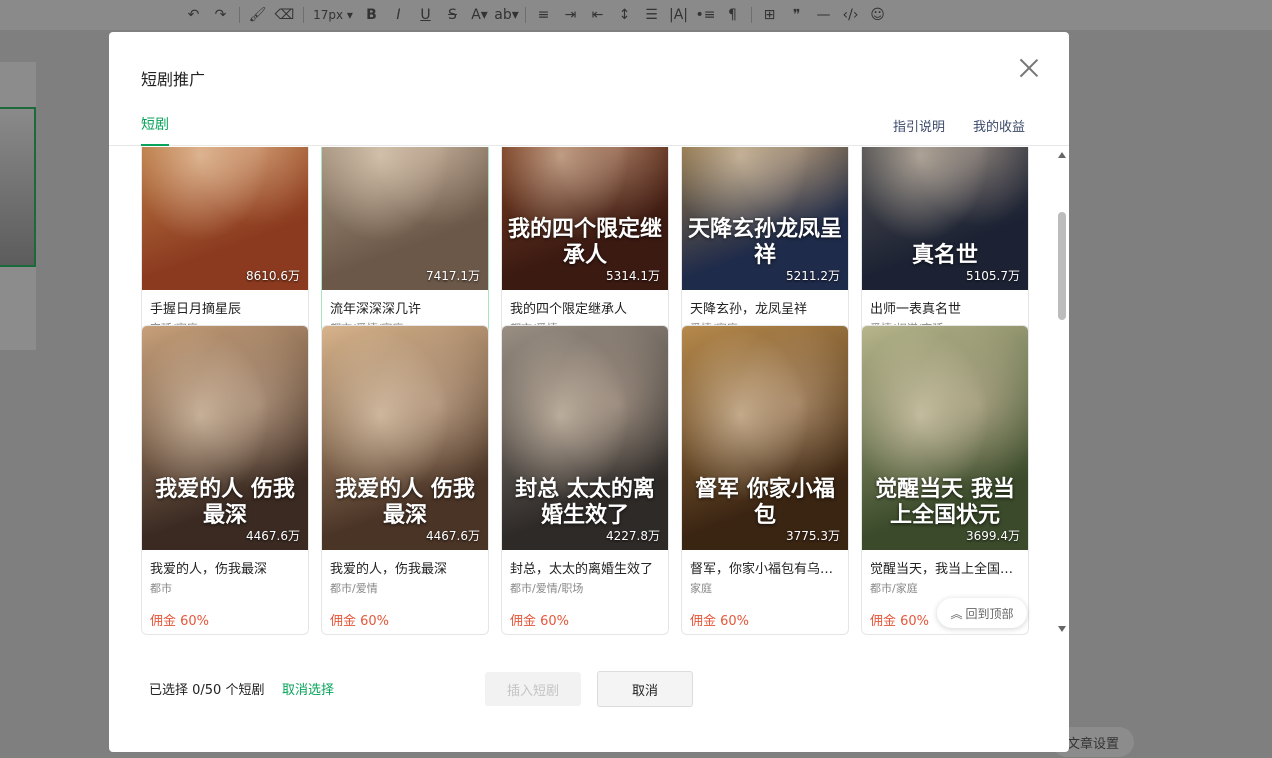 This screenshot has height=758, width=1272. Describe the element at coordinates (877, 15) in the screenshot. I see `emoji-icon: ☺` at that location.